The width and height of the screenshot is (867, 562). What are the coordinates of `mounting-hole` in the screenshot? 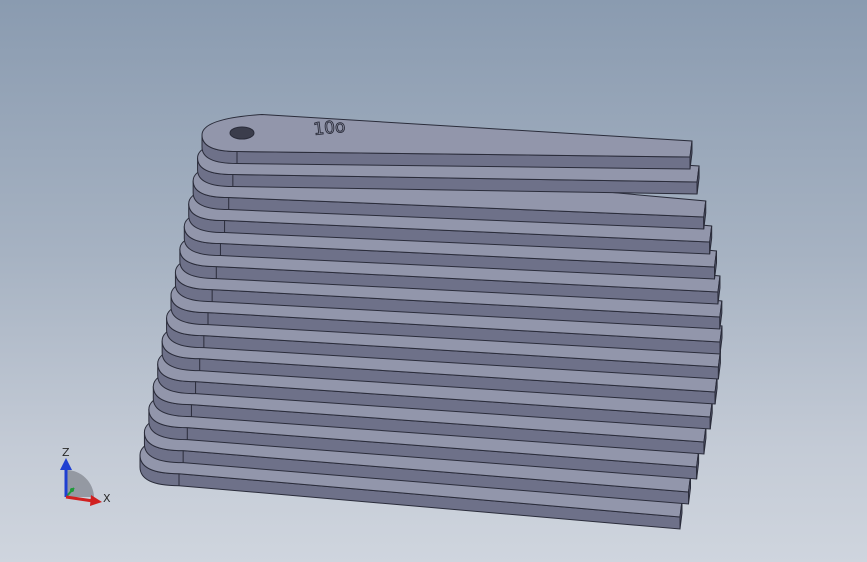 It's located at (242, 133).